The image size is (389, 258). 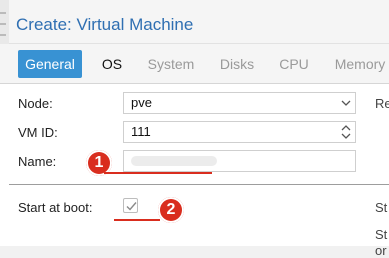 What do you see at coordinates (174, 161) in the screenshot?
I see `redacted-name-value` at bounding box center [174, 161].